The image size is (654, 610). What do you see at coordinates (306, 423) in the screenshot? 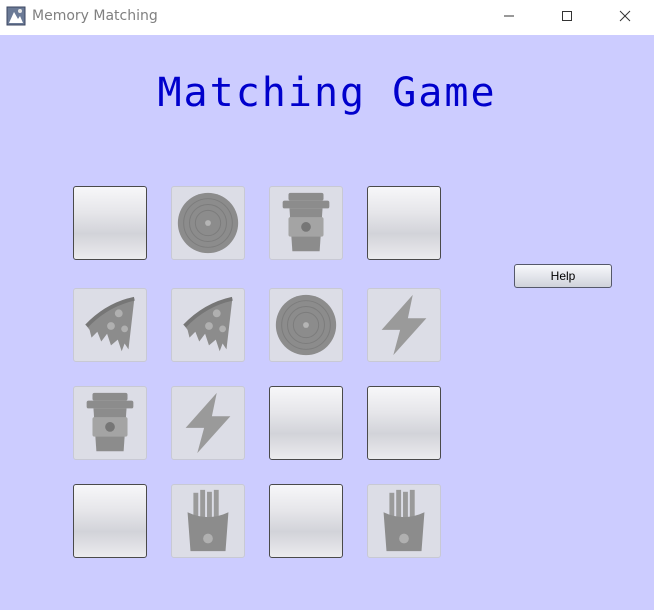
I see `card-r3-c3` at bounding box center [306, 423].